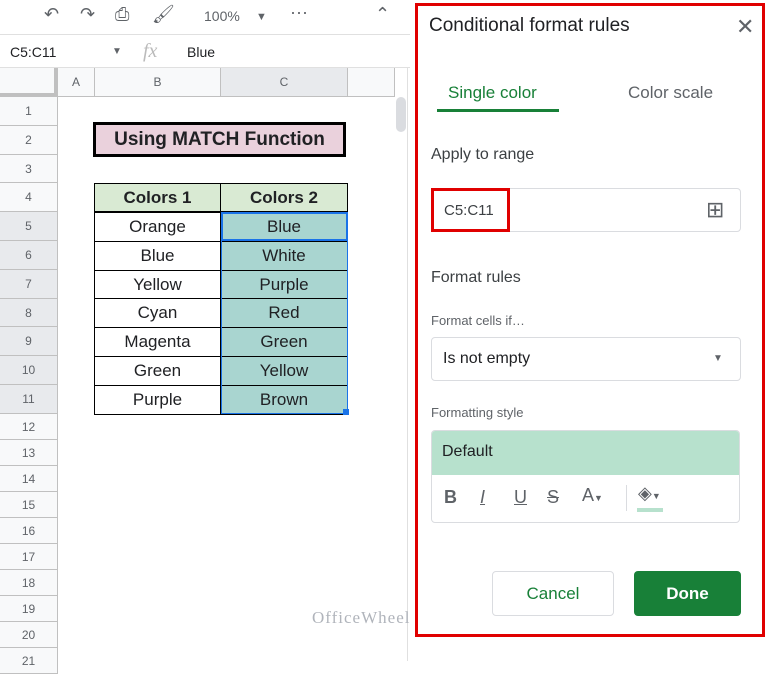  Describe the element at coordinates (553, 593) in the screenshot. I see `cancel-button: Cancel` at that location.